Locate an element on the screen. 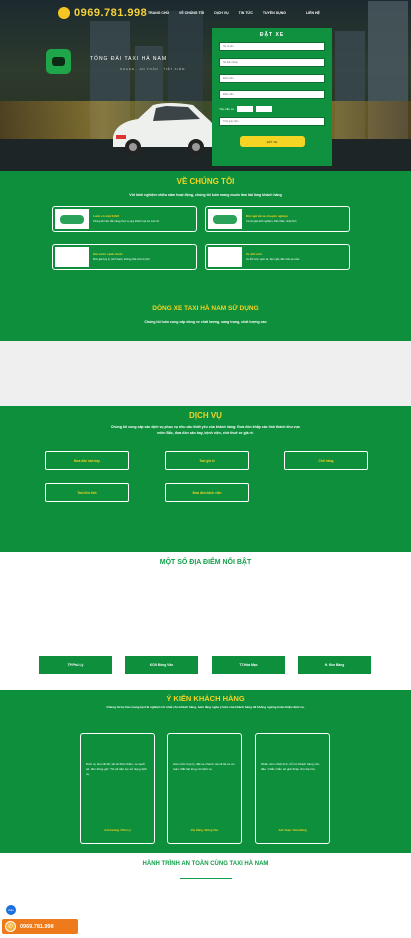 Image resolution: width=411 pixels, height=938 pixels. brand-name: TỔNG ĐÀI TAXI HÀ NAM is located at coordinates (129, 59).